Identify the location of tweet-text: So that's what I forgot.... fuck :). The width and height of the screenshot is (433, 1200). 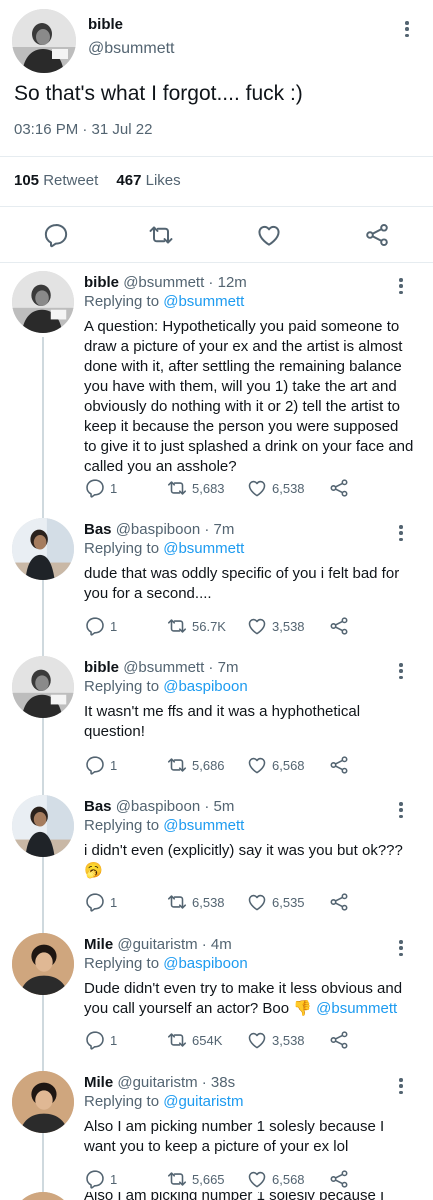
(158, 93).